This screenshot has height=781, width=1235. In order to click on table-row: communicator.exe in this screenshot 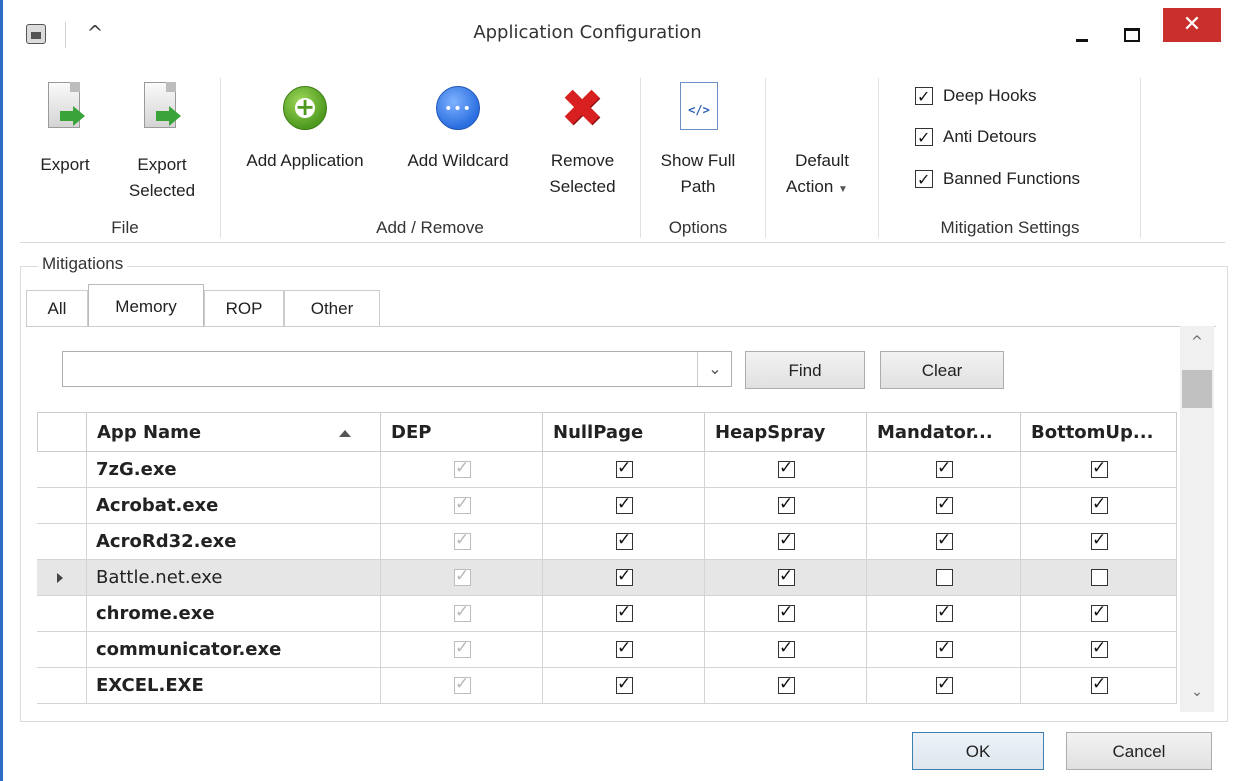, I will do `click(607, 650)`.